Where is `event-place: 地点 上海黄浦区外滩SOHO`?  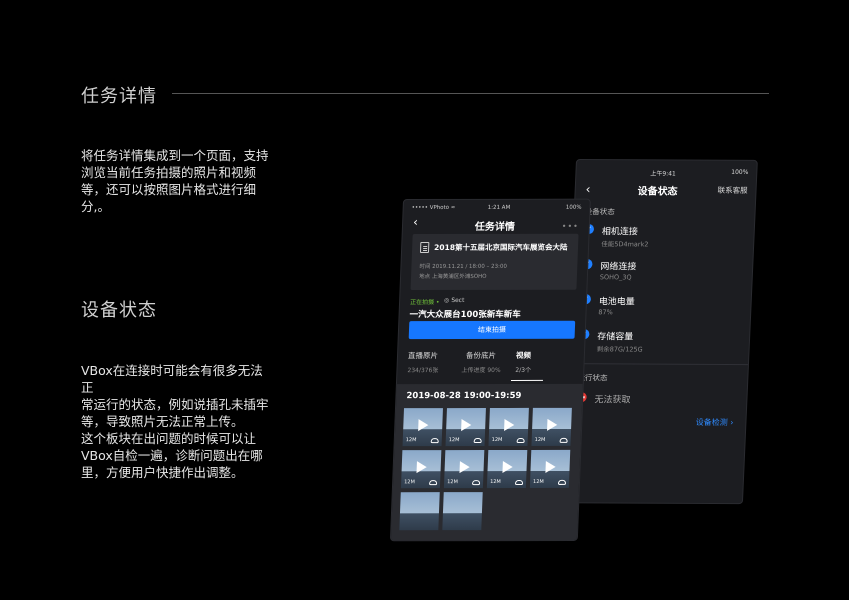 event-place: 地点 上海黄浦区外滩SOHO is located at coordinates (452, 277).